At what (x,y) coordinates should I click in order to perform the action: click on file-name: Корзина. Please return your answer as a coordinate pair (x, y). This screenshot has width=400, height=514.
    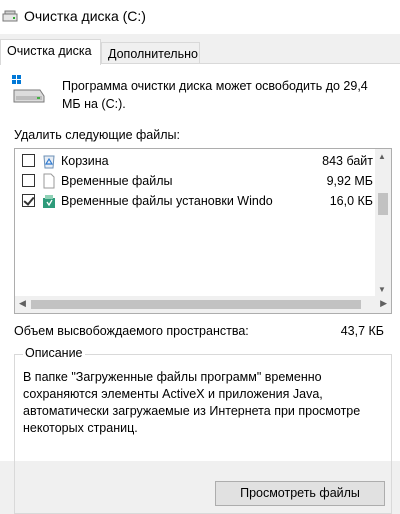
    Looking at the image, I should click on (85, 161).